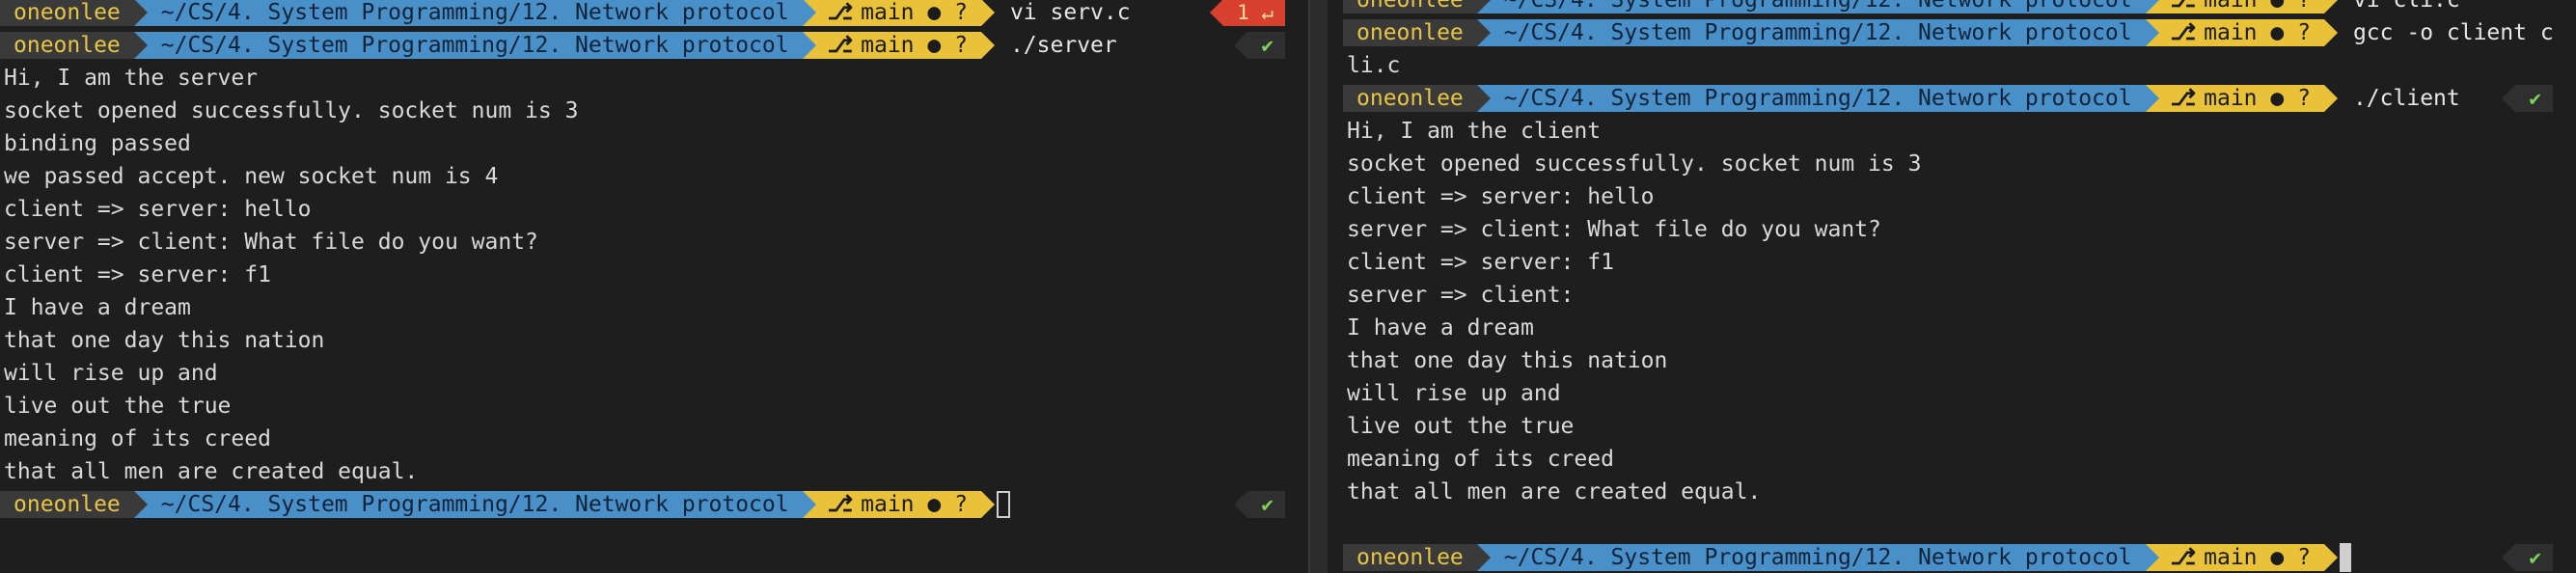 Image resolution: width=2576 pixels, height=573 pixels. I want to click on command-text: ./client, so click(2406, 99).